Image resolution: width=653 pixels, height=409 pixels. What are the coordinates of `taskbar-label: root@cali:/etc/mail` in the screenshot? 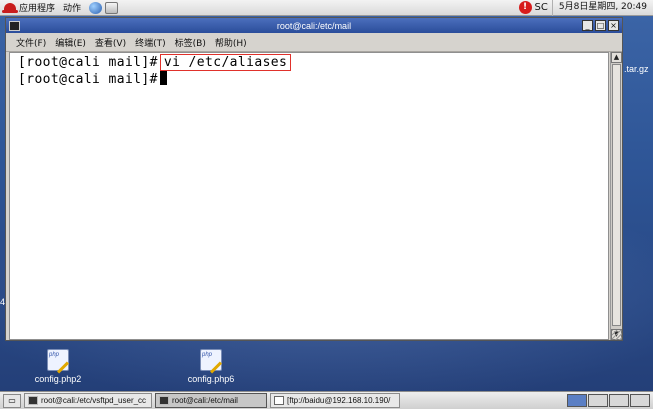 It's located at (205, 400).